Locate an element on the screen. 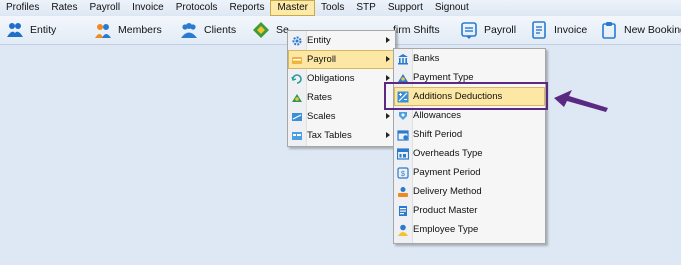 The width and height of the screenshot is (681, 265). annotation-highlight-box is located at coordinates (466, 96).